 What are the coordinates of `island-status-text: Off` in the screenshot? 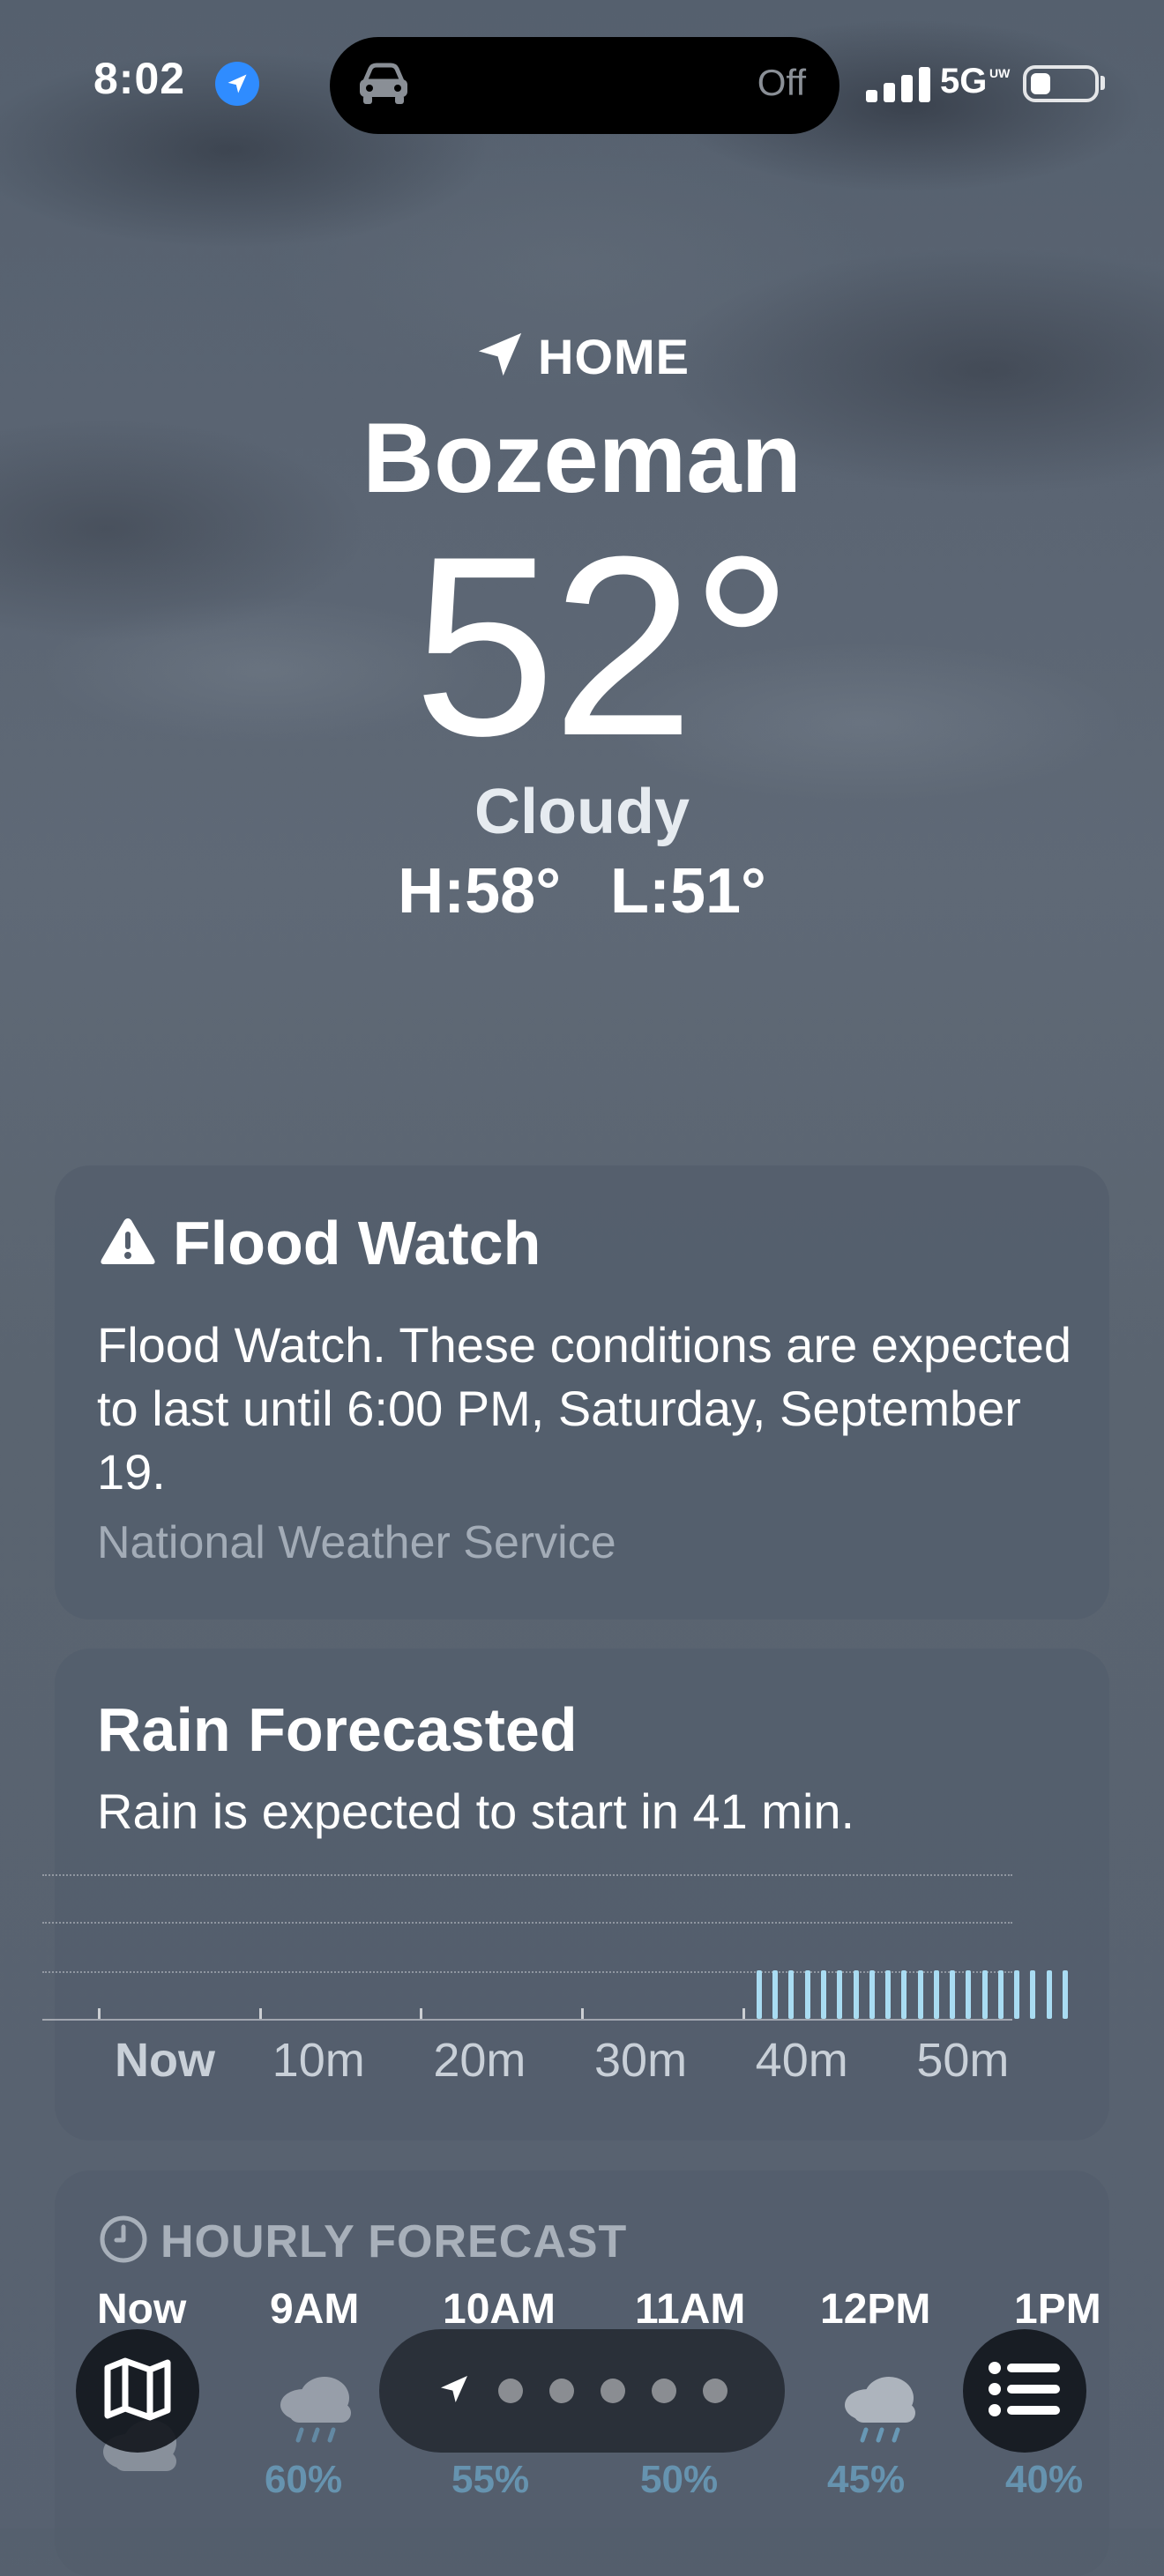 It's located at (781, 82).